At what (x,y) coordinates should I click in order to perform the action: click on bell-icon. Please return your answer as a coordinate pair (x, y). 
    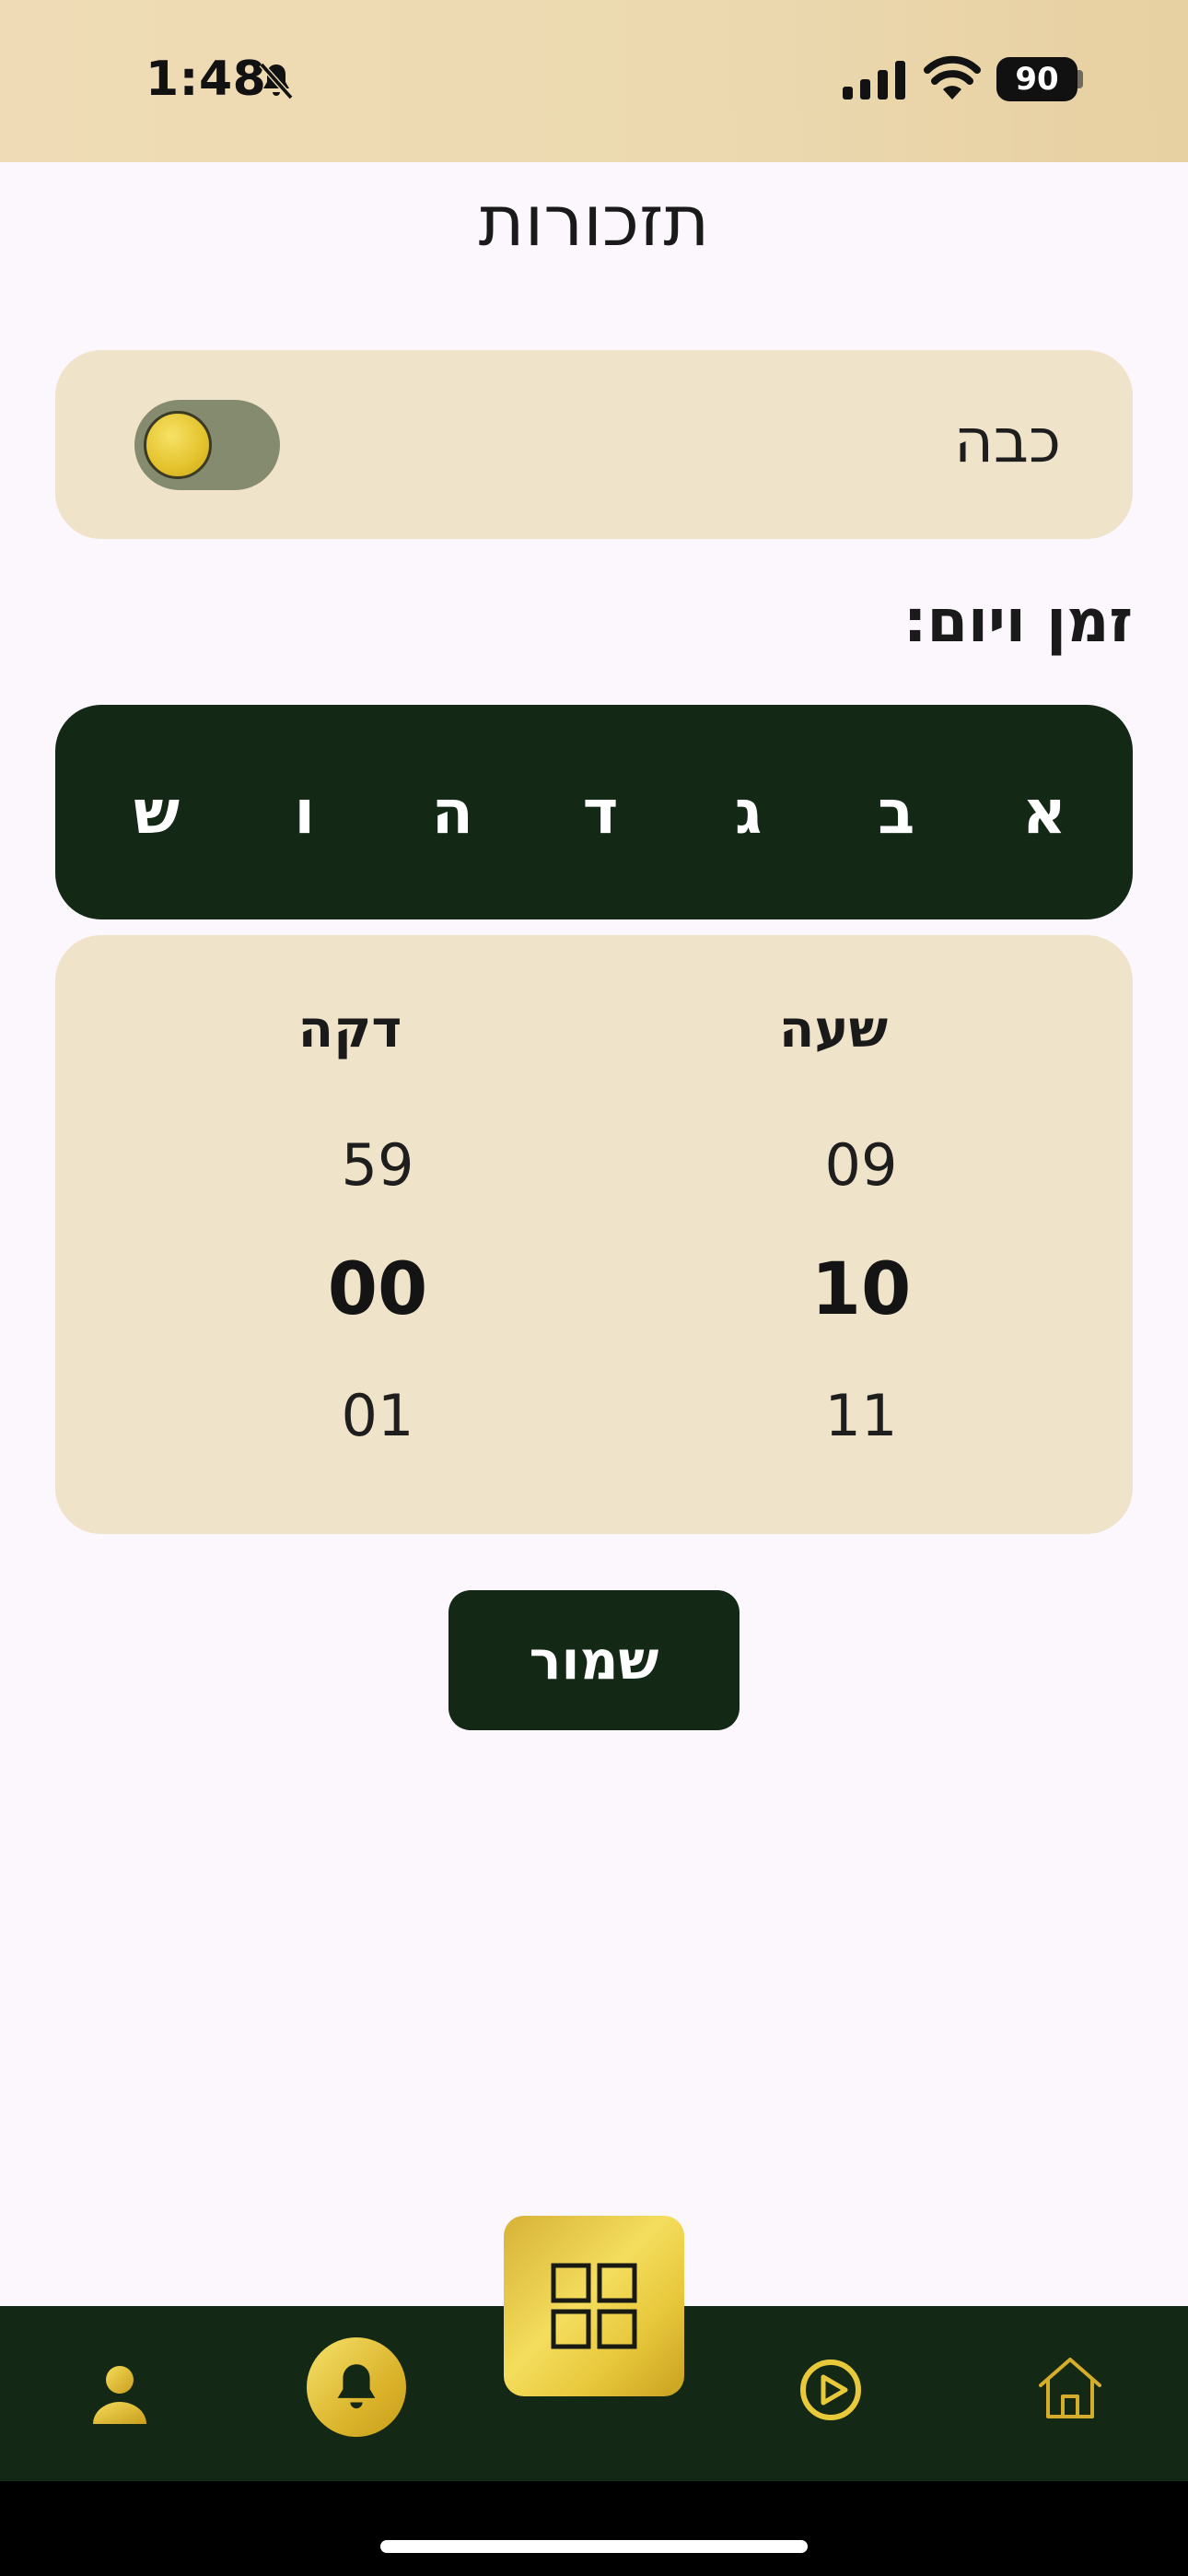
    Looking at the image, I should click on (356, 2387).